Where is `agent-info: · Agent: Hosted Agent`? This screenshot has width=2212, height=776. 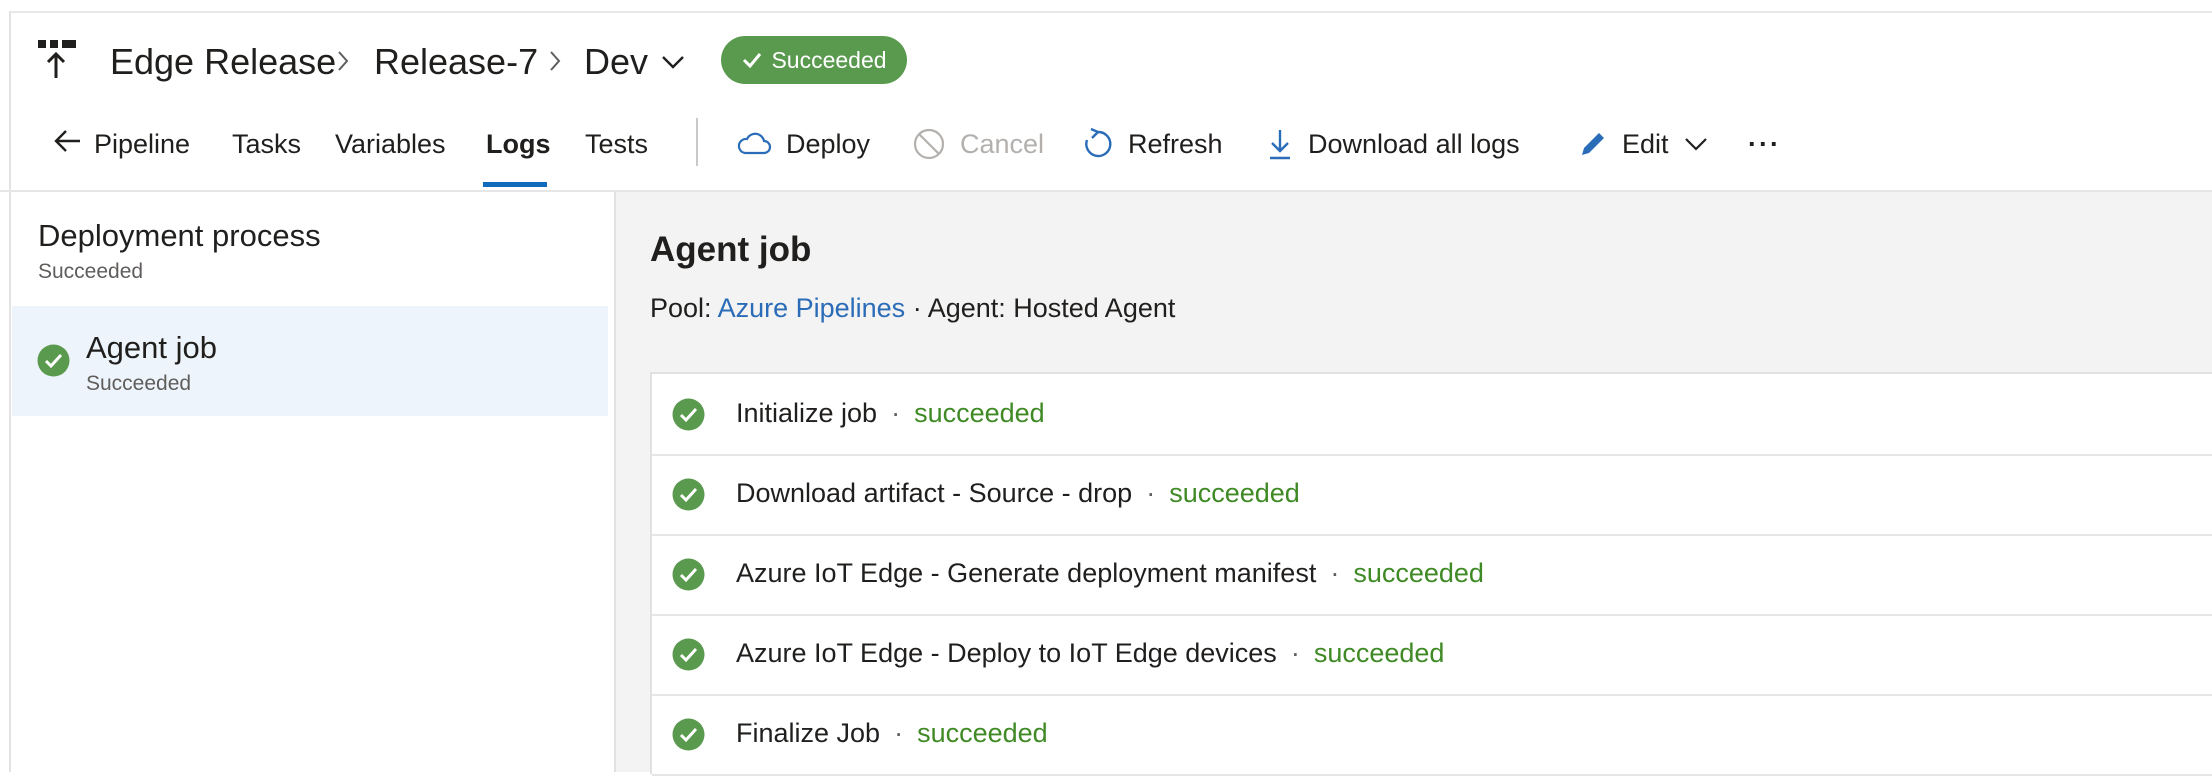 agent-info: · Agent: Hosted Agent is located at coordinates (1044, 308).